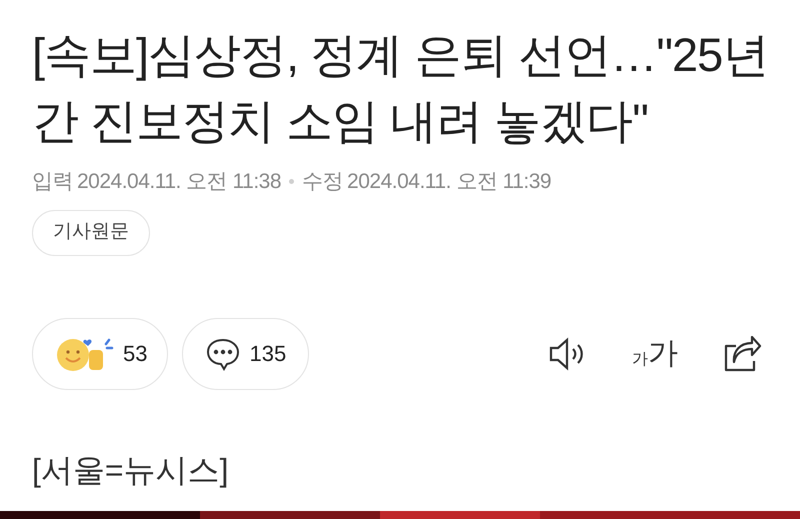 This screenshot has height=519, width=800. I want to click on reaction-button: 53, so click(100, 354).